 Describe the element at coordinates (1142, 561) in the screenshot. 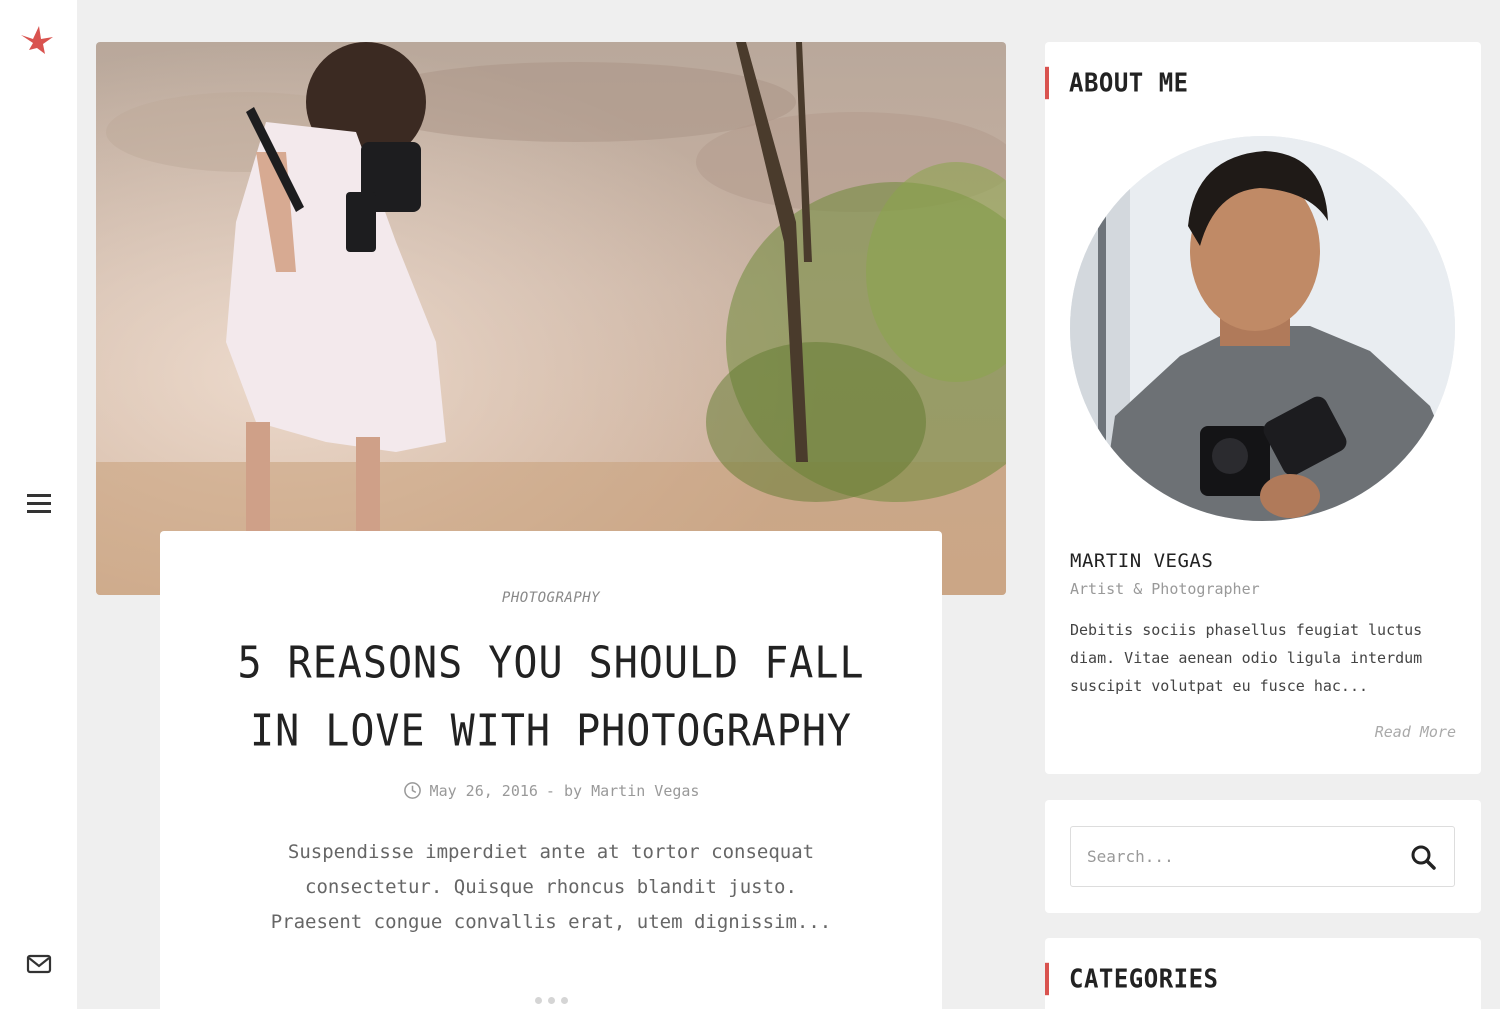

I see `author-name: MARTIN VEGAS` at that location.